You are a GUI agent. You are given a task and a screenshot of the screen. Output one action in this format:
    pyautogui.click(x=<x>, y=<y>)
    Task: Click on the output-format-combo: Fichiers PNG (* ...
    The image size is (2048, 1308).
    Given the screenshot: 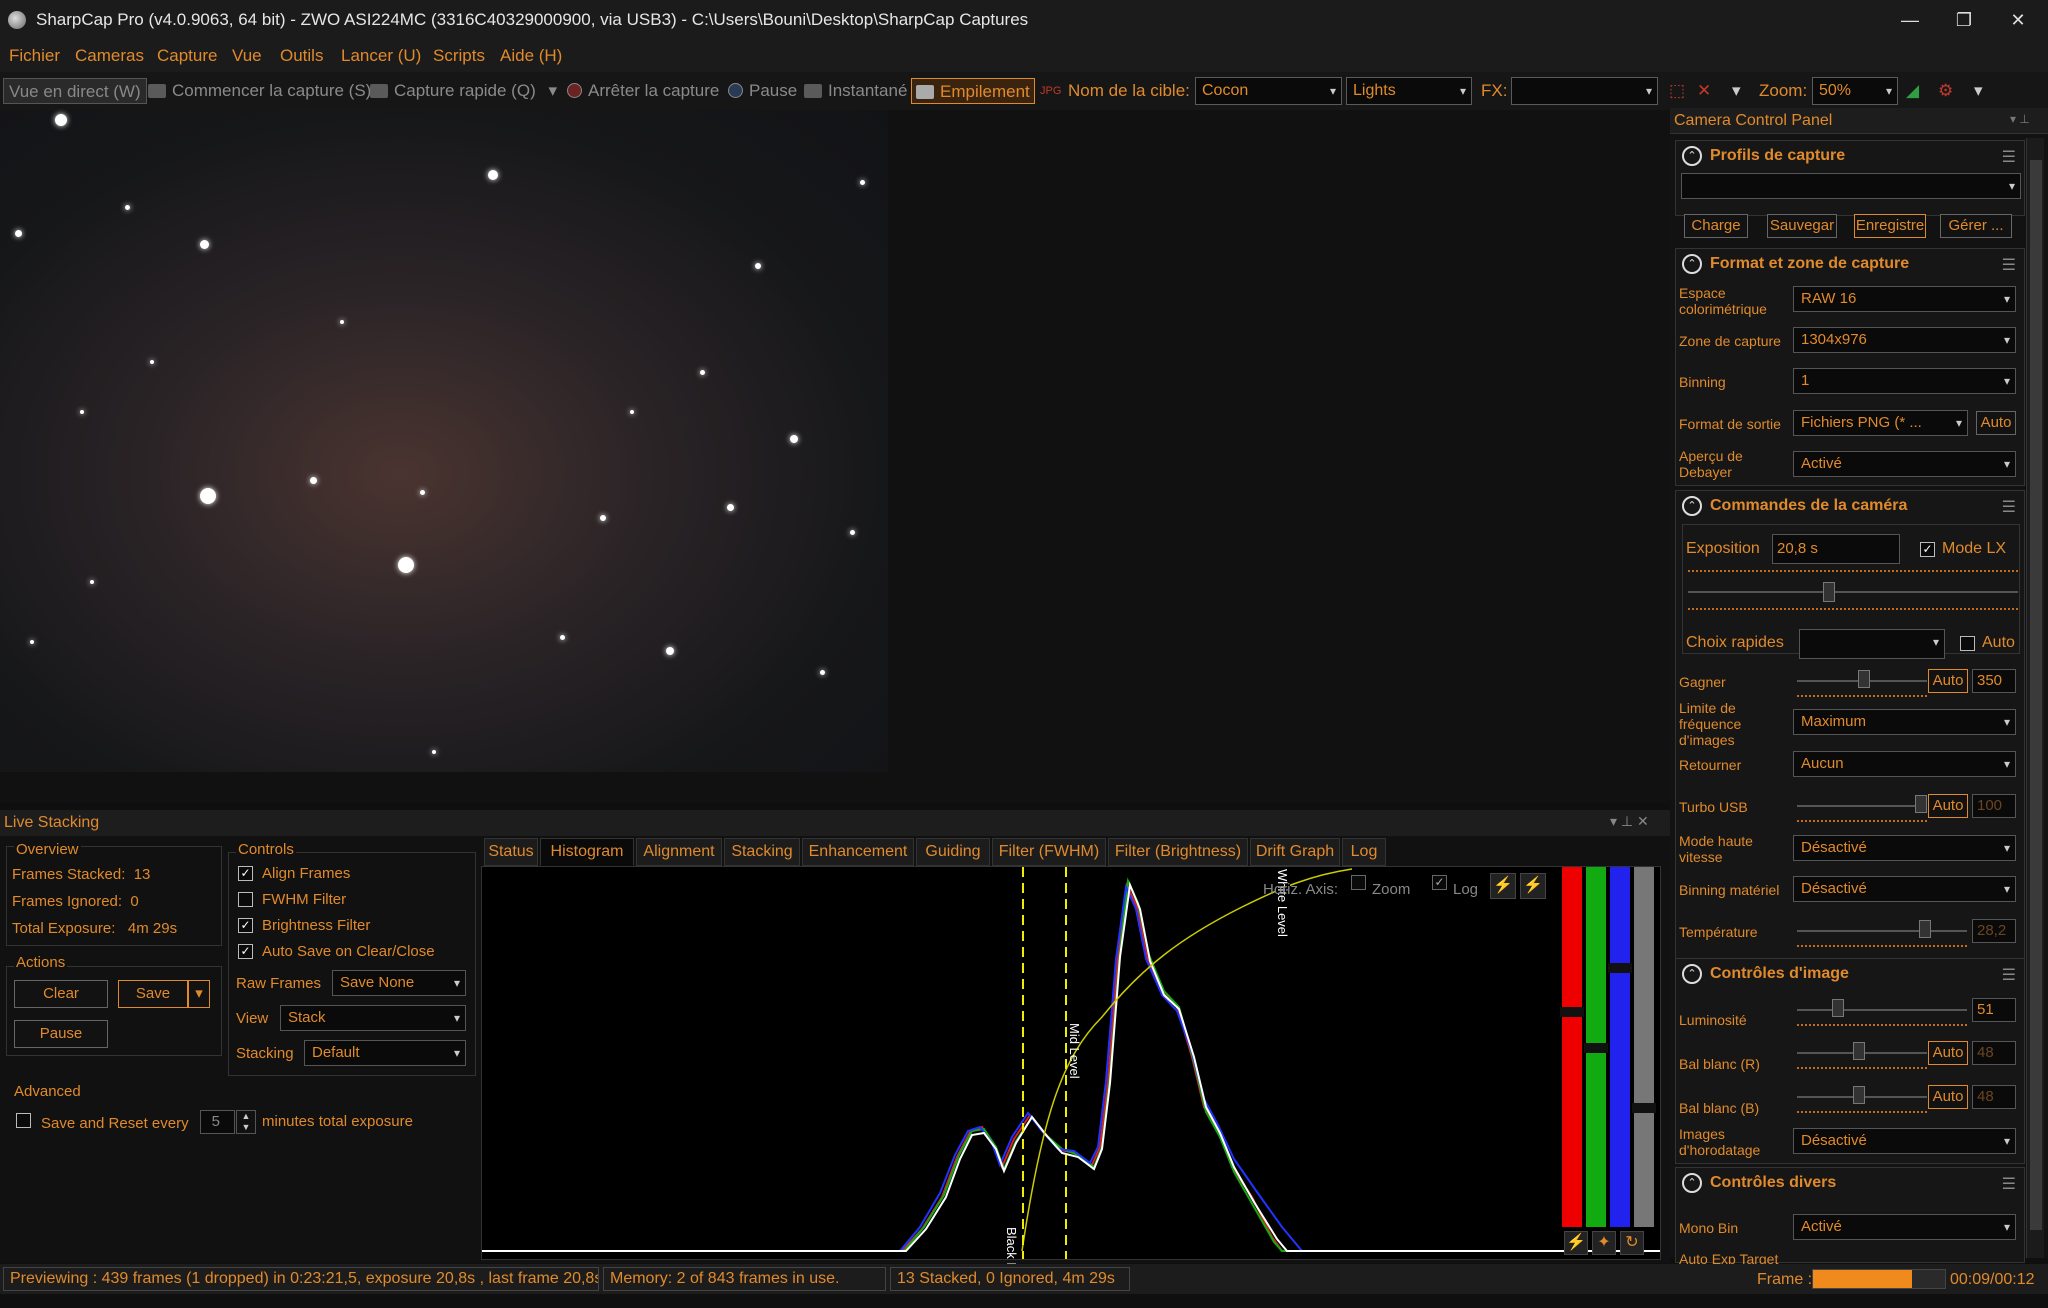 What is the action you would take?
    pyautogui.click(x=1880, y=423)
    